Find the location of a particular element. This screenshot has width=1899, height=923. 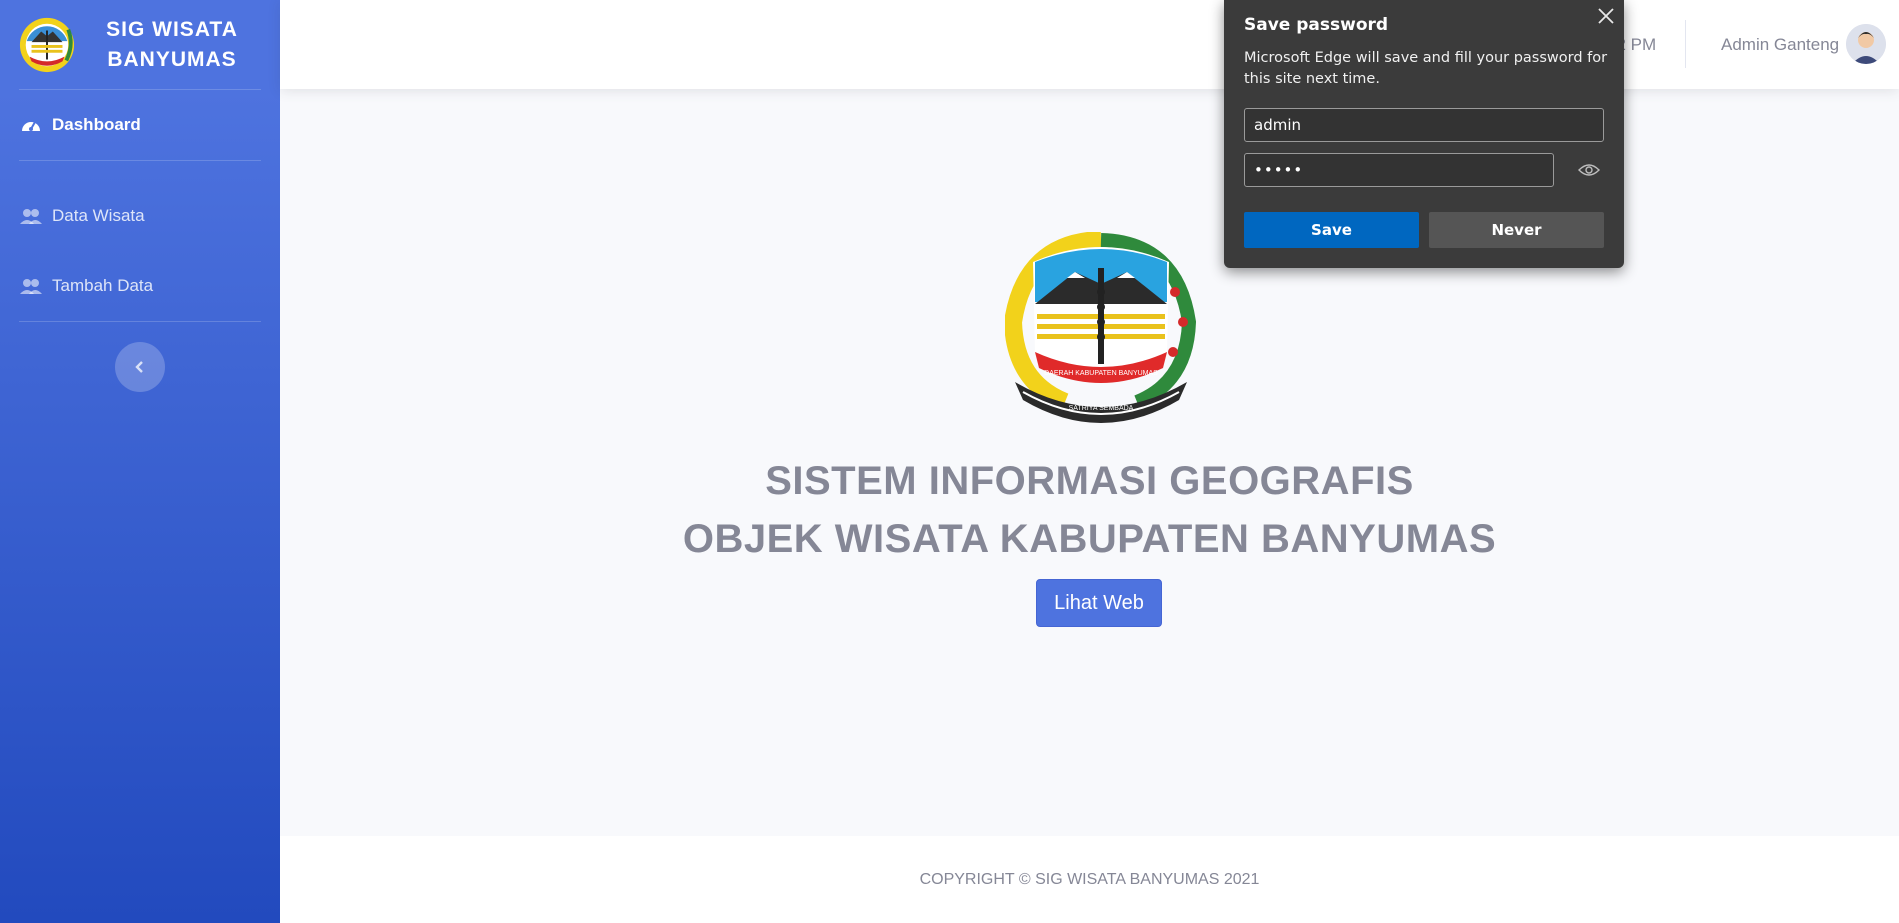

avatar is located at coordinates (1866, 44).